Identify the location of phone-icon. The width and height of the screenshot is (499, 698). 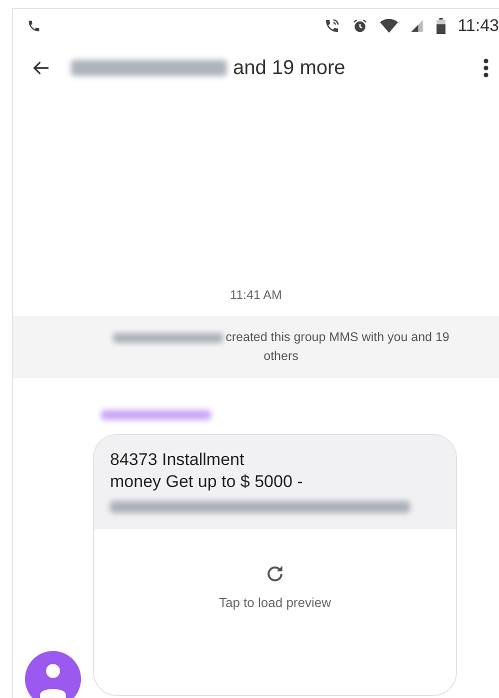
(34, 26).